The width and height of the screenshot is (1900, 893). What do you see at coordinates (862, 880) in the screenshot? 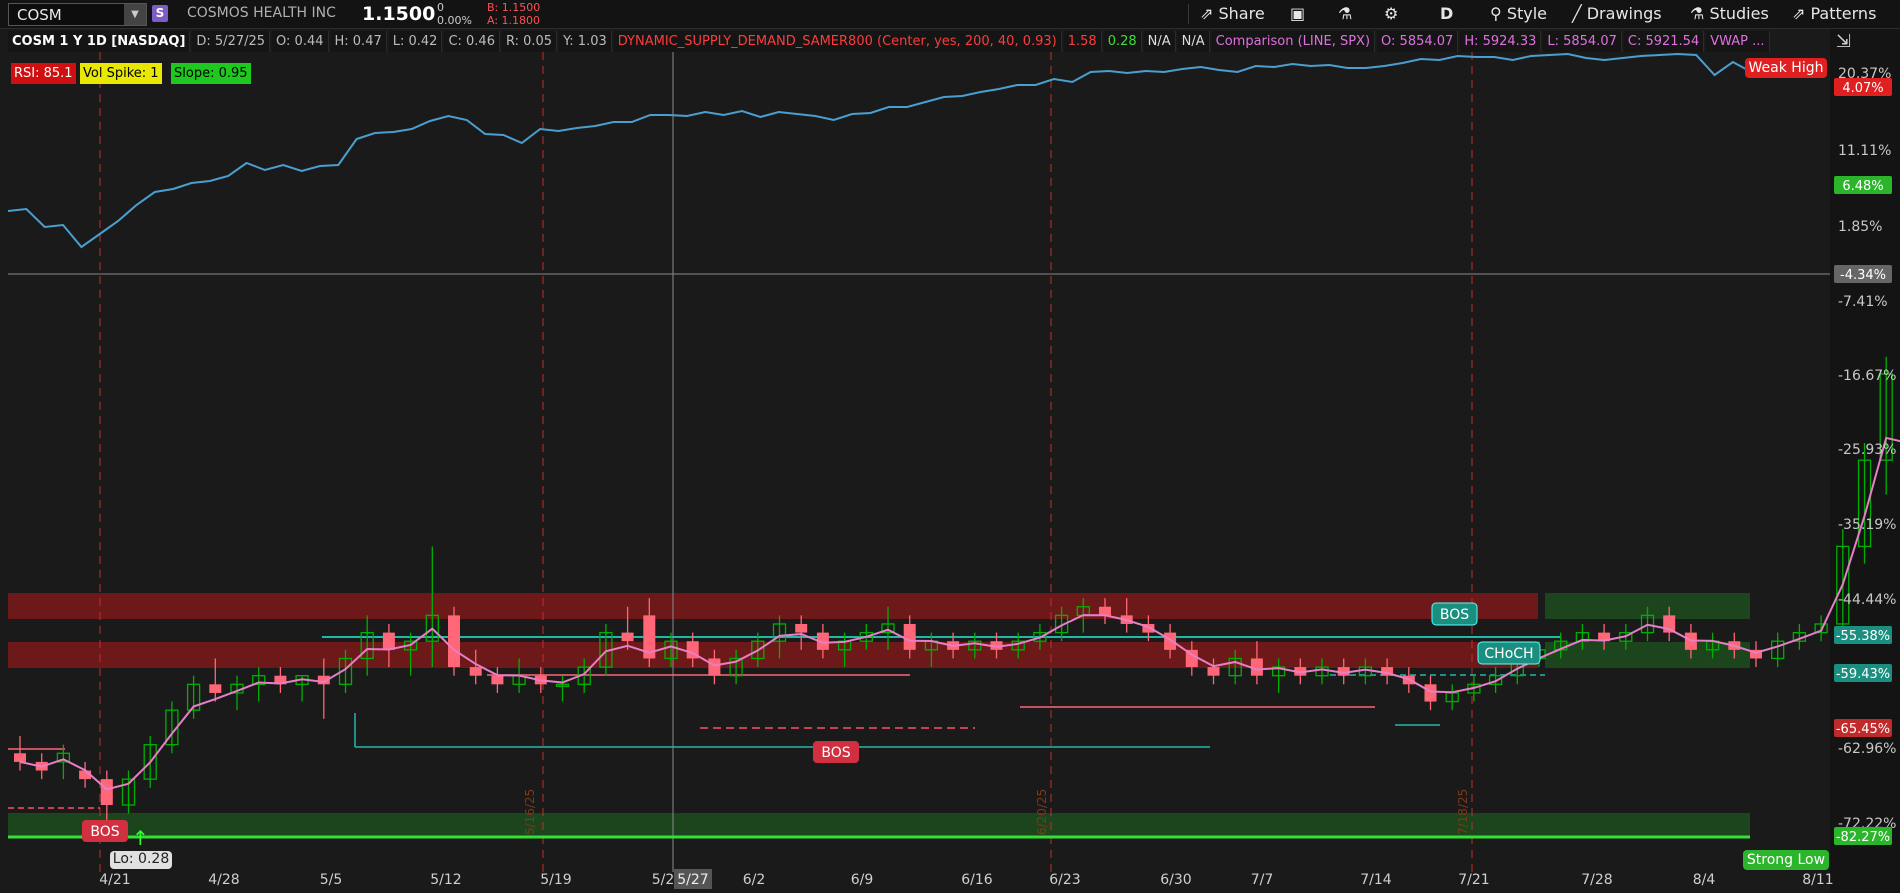
I see `date-tick-label: 6/9` at bounding box center [862, 880].